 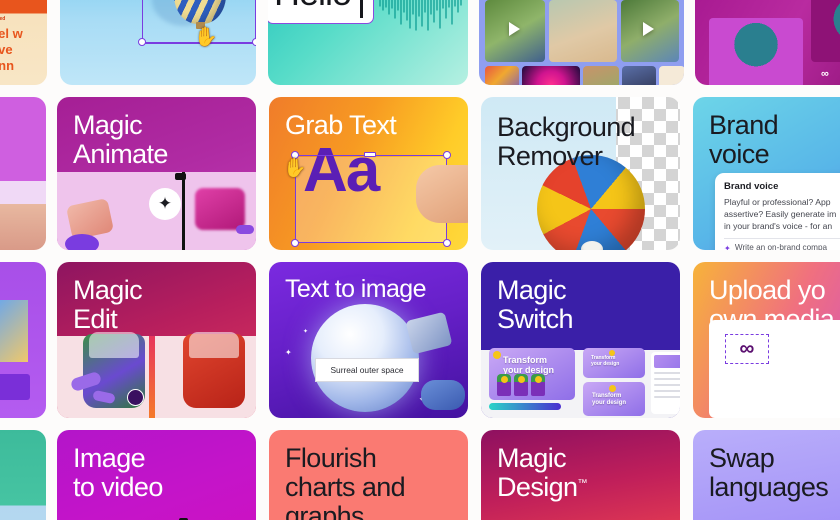 I want to click on mswitch-document, so click(x=665, y=383).